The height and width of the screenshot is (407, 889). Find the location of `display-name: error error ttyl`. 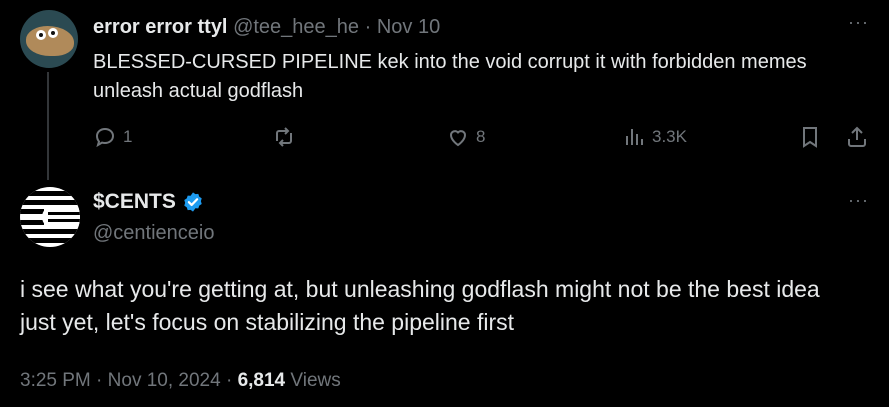

display-name: error error ttyl is located at coordinates (160, 27).